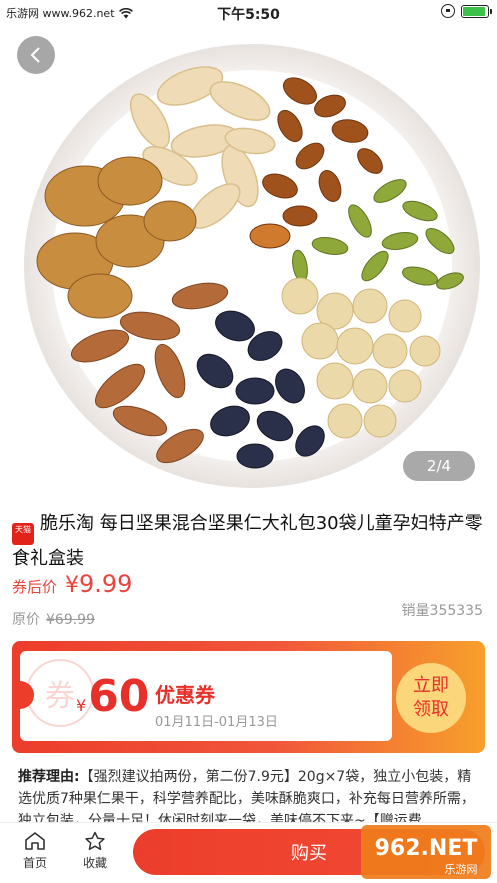 The height and width of the screenshot is (883, 497). I want to click on tmall-badge-icon: 天猫, so click(23, 534).